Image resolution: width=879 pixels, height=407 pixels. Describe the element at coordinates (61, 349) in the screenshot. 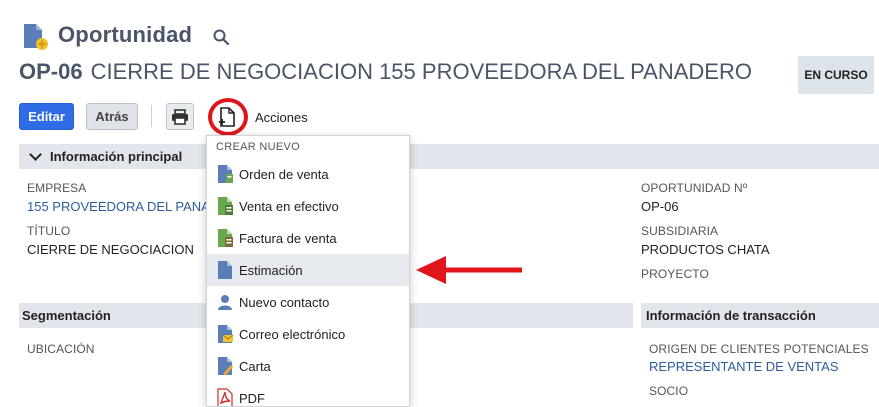

I see `ubicacion-label: UBICACIÓN` at that location.